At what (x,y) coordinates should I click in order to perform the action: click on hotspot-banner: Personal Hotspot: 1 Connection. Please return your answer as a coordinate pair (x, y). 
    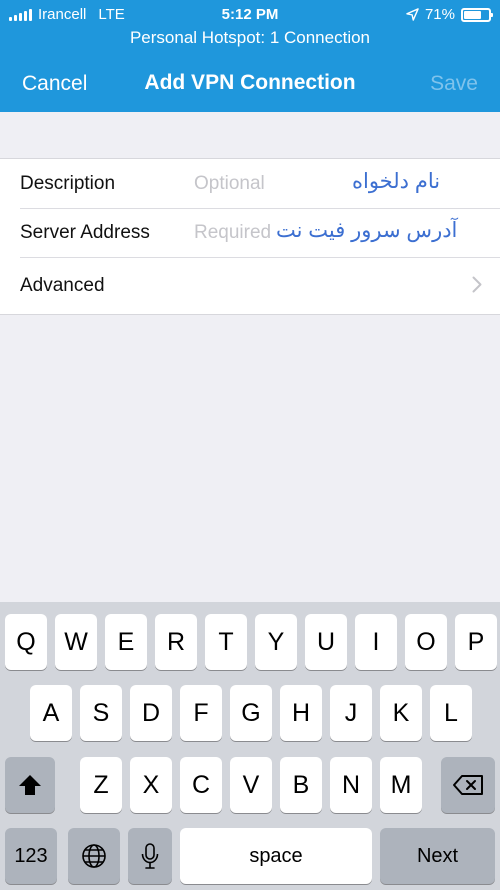
    Looking at the image, I should click on (250, 38).